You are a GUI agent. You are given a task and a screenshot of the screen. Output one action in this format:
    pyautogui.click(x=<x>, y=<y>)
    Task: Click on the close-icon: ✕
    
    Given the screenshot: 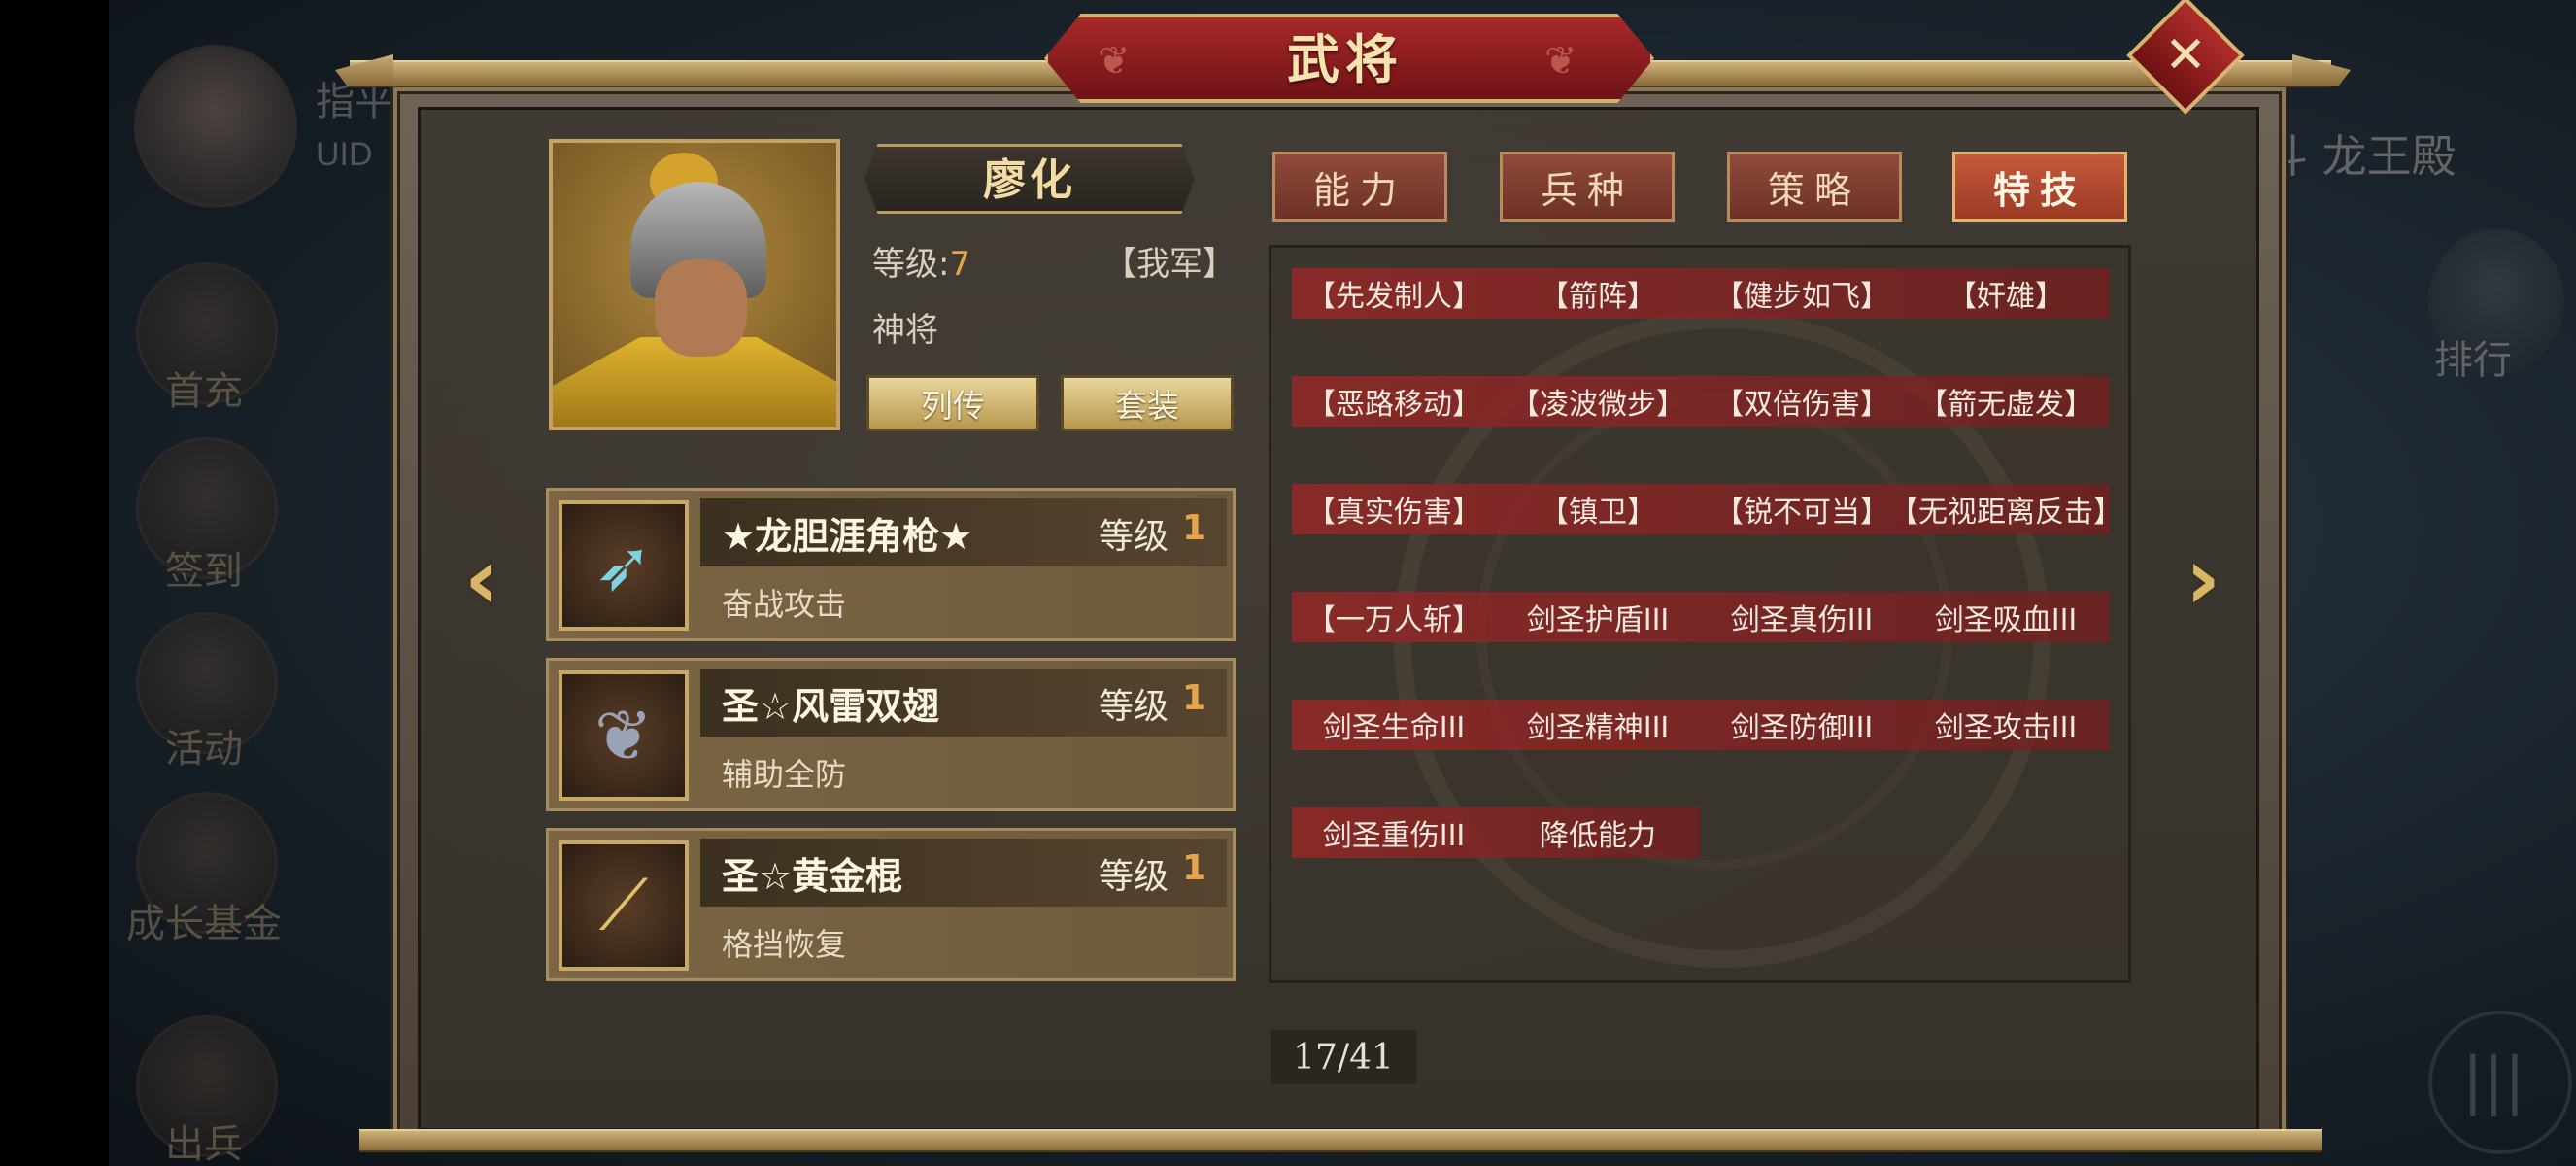 What is the action you would take?
    pyautogui.click(x=2185, y=55)
    